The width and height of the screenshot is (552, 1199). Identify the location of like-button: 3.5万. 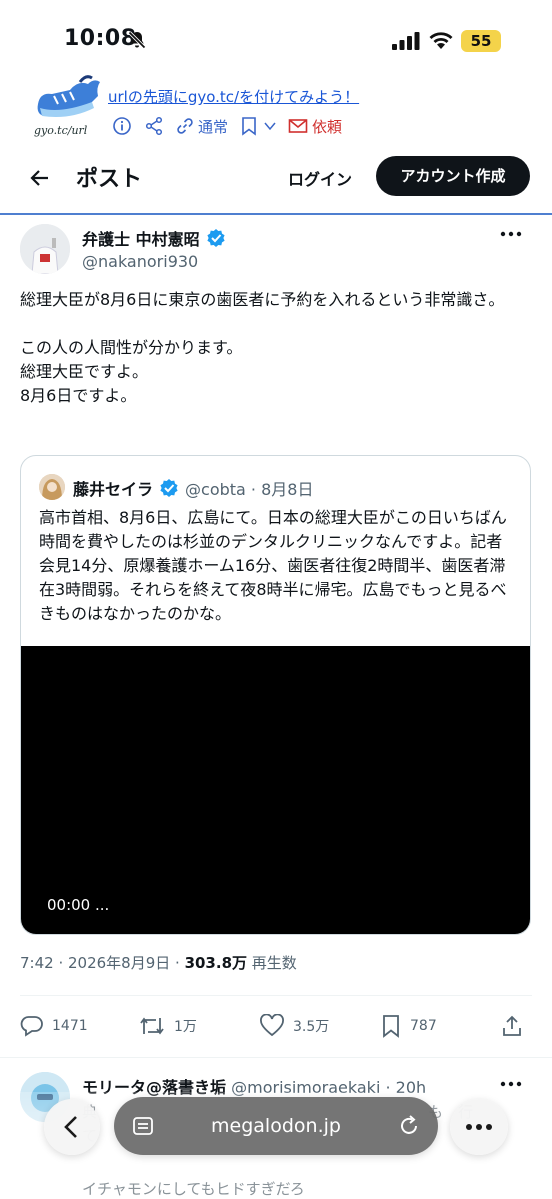
(294, 1026).